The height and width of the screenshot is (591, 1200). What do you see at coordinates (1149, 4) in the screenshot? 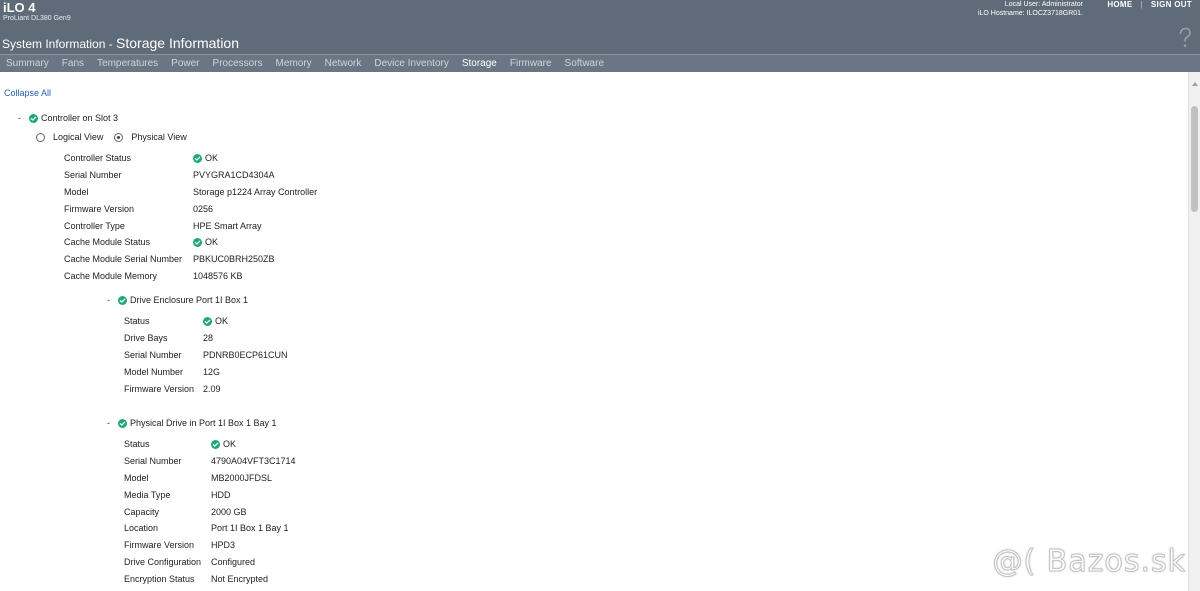
I see `top-links: HOME | SIGN OUT` at bounding box center [1149, 4].